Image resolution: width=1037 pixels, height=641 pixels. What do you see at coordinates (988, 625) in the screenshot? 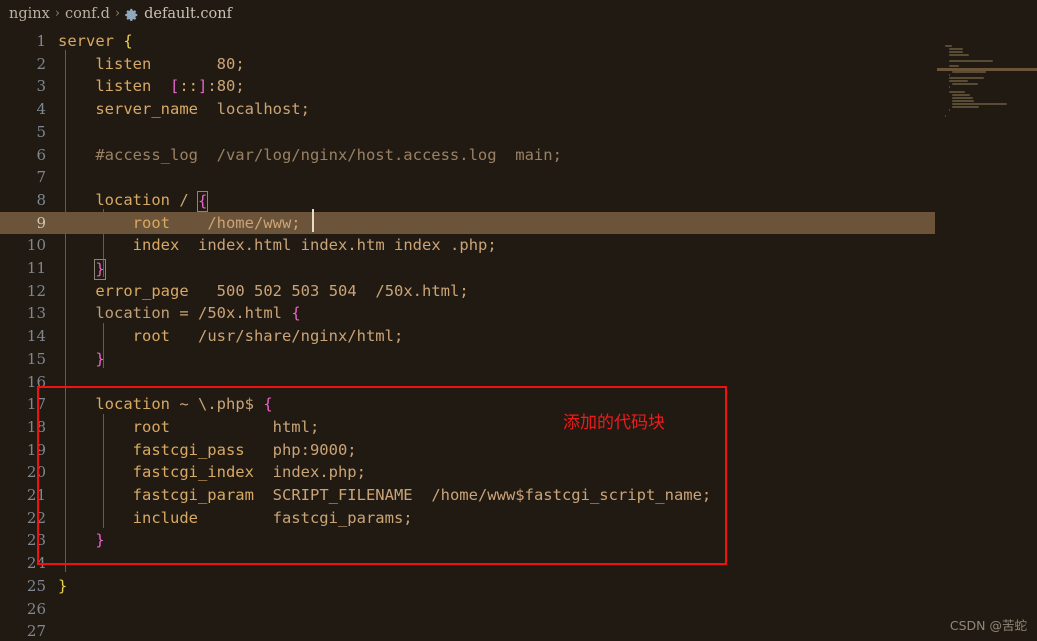
I see `watermark: CSDN @苦蛇` at bounding box center [988, 625].